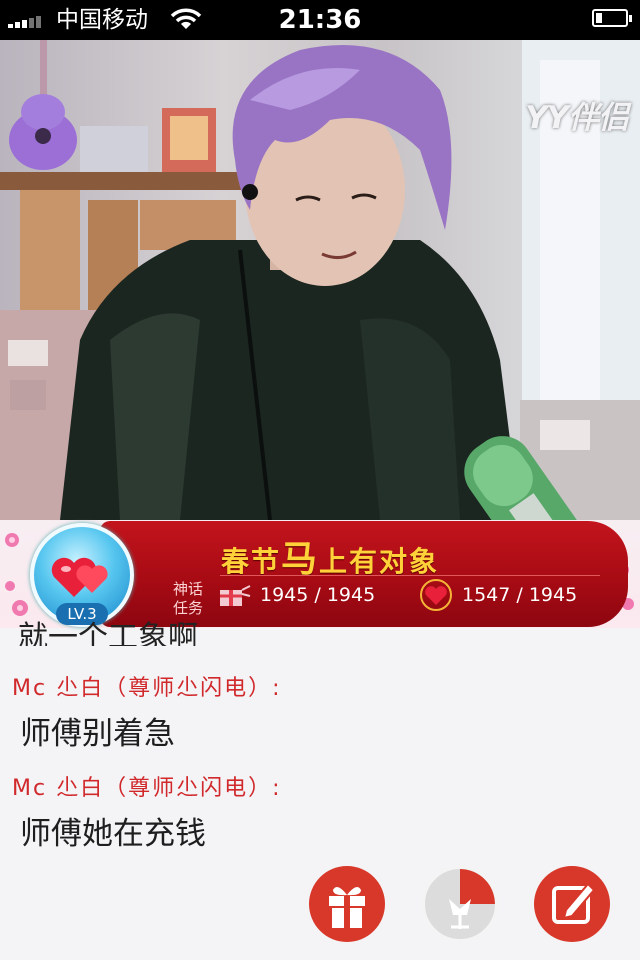  What do you see at coordinates (187, 589) in the screenshot?
I see `task-tag-line1: 神话` at bounding box center [187, 589].